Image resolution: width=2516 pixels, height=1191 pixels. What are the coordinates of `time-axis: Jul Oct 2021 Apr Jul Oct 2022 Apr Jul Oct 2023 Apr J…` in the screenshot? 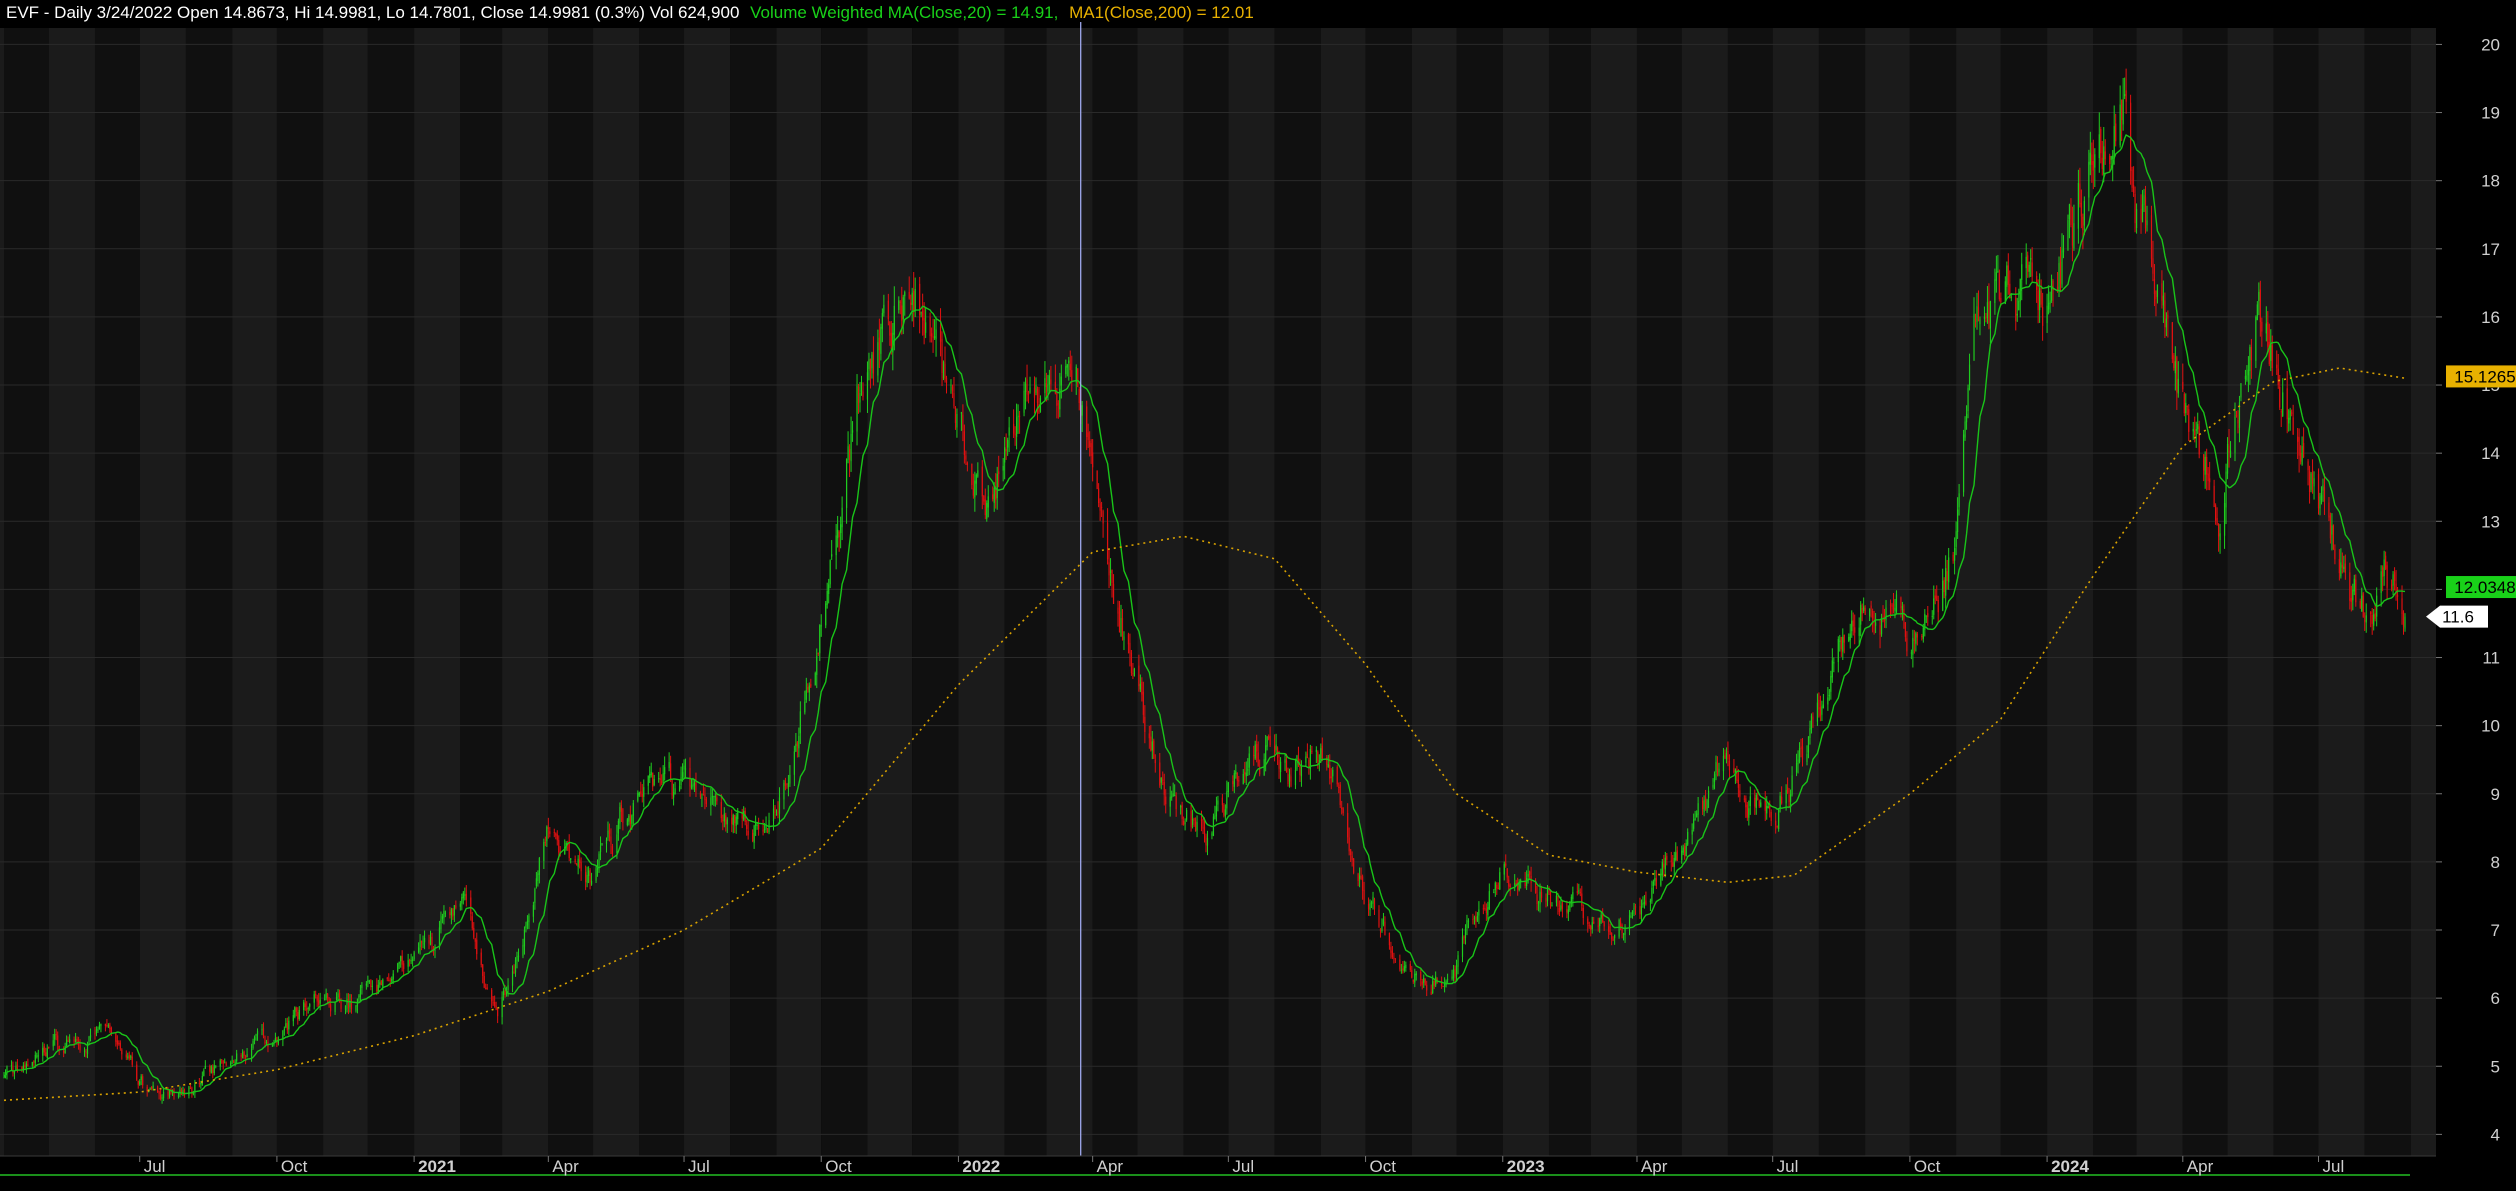 It's located at (1242, 1166).